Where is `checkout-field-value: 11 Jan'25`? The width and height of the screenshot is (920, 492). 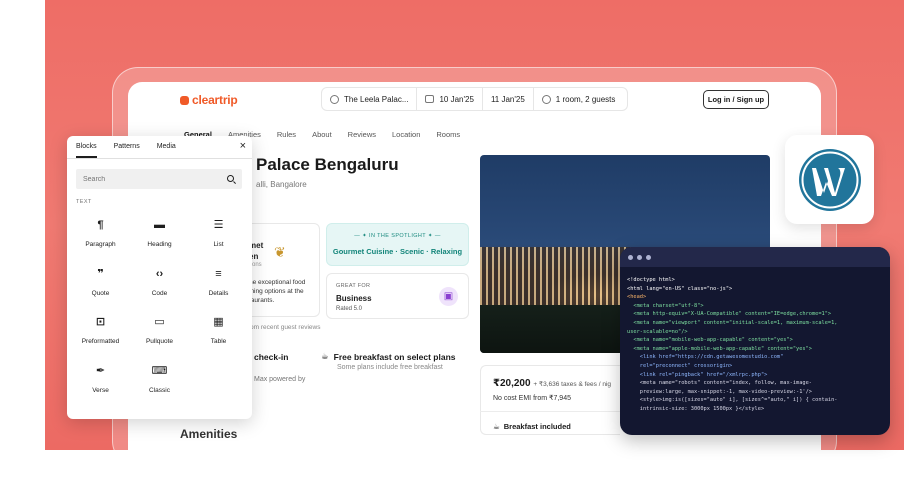 checkout-field-value: 11 Jan'25 is located at coordinates (507, 99).